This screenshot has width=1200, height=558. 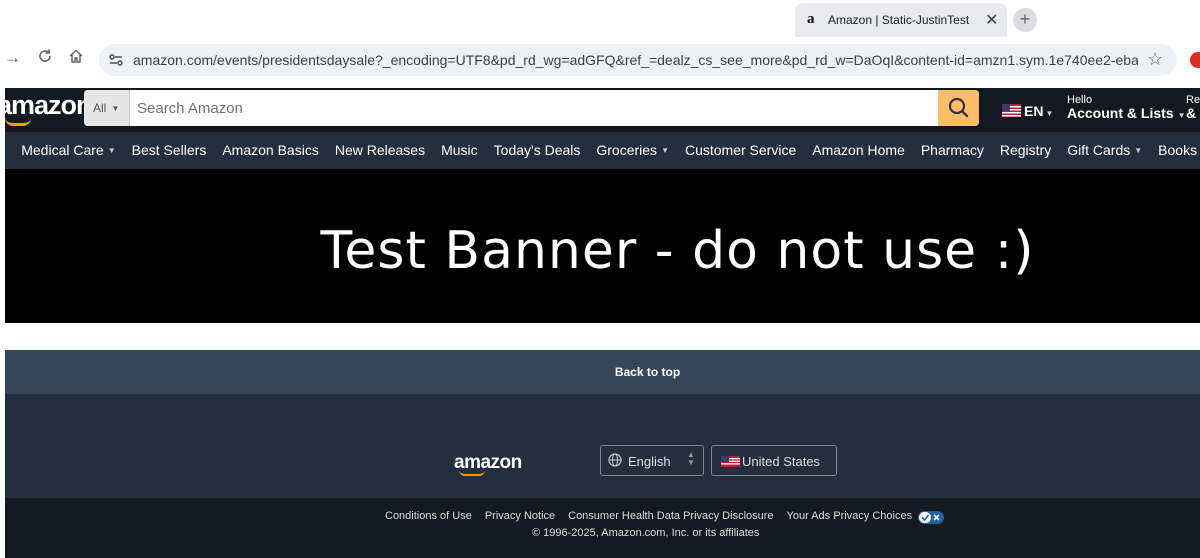 What do you see at coordinates (1099, 150) in the screenshot?
I see `nav-item-label: Gift Cards` at bounding box center [1099, 150].